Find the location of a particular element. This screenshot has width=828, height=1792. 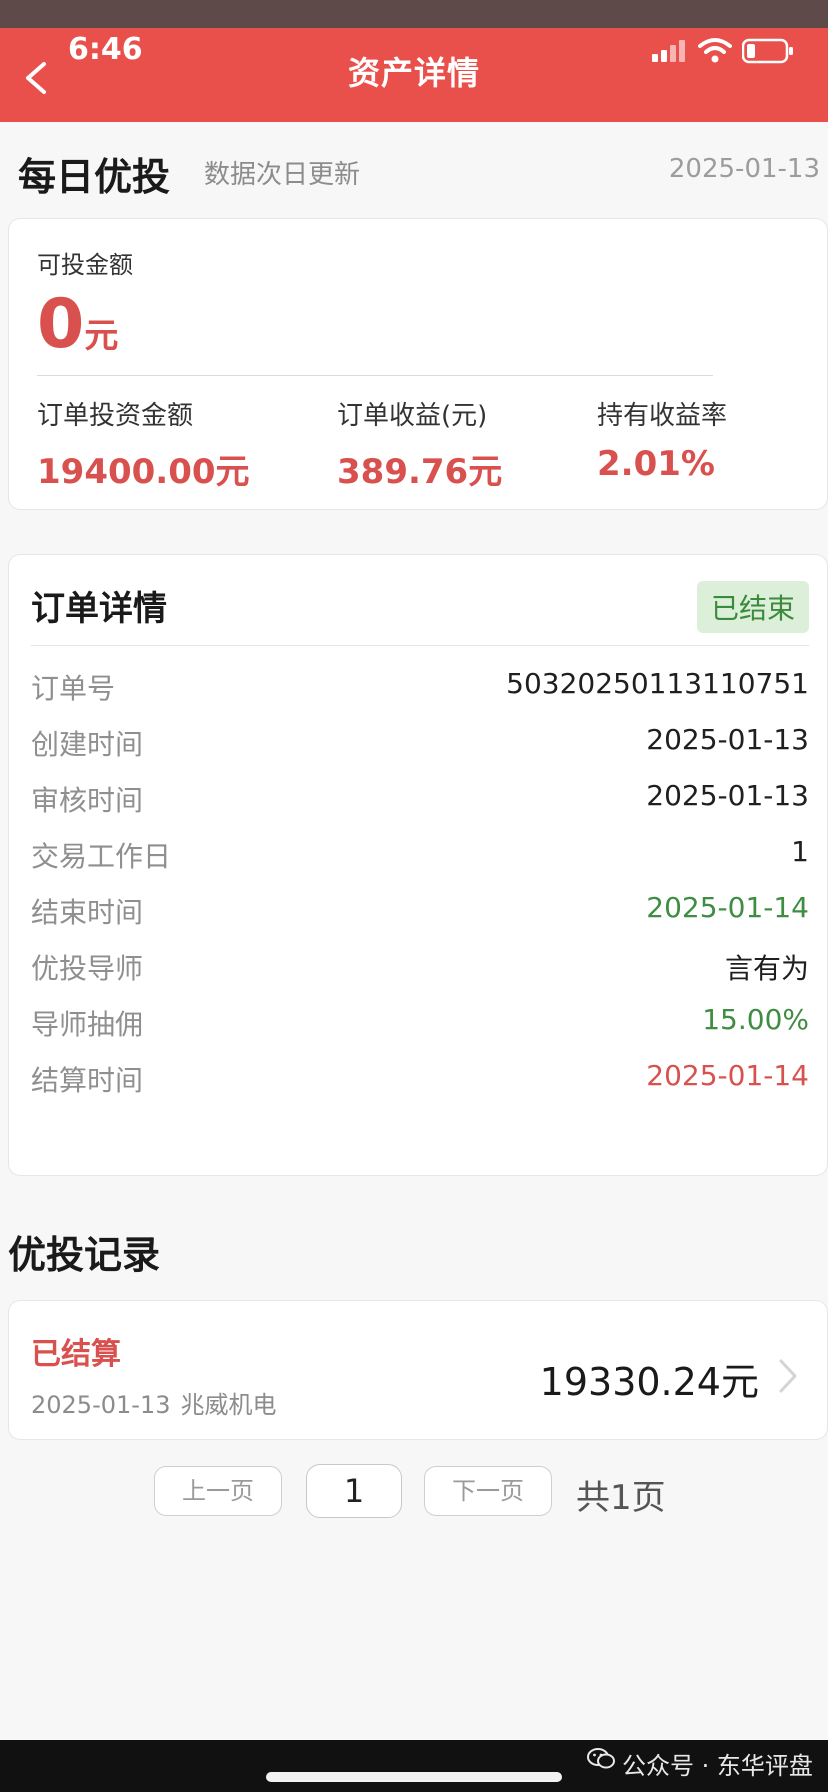

available-label: 可投金额 is located at coordinates (85, 265).